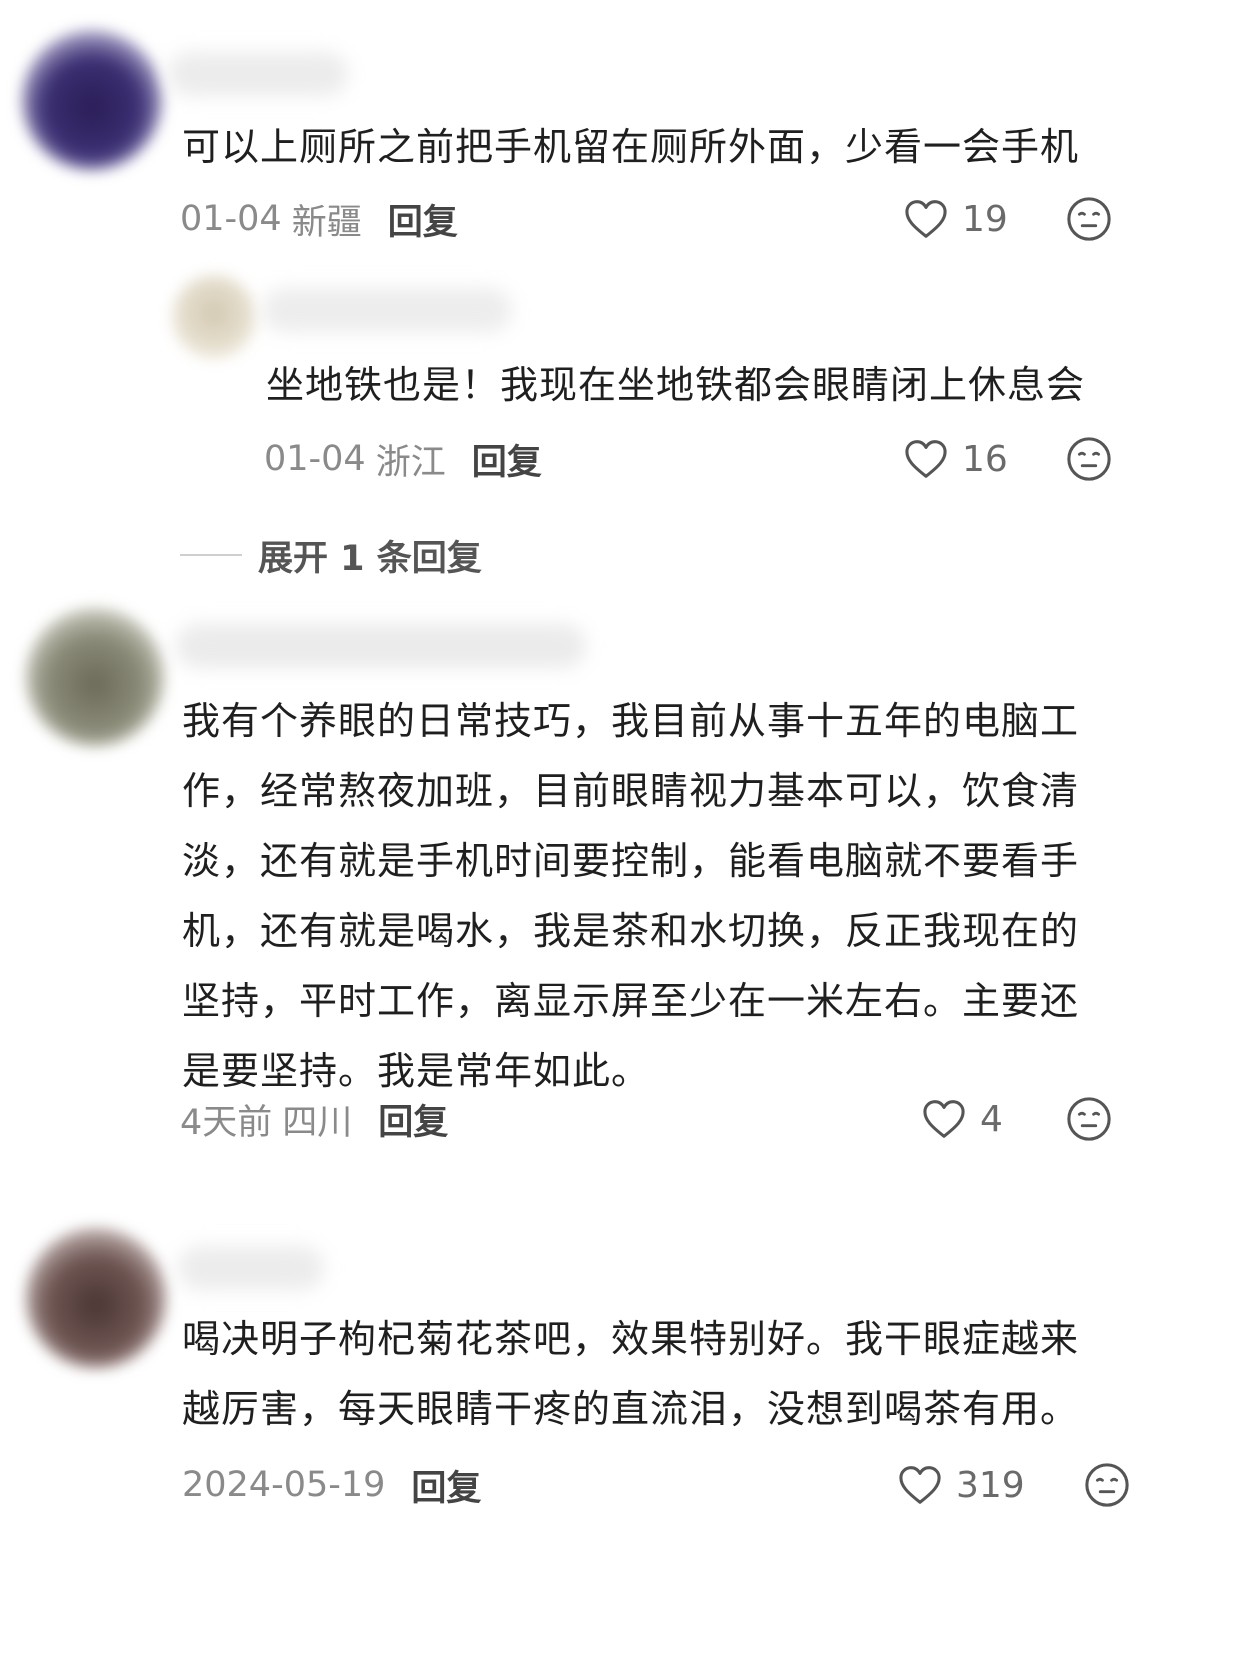  Describe the element at coordinates (231, 219) in the screenshot. I see `comment-date: 01-04` at that location.